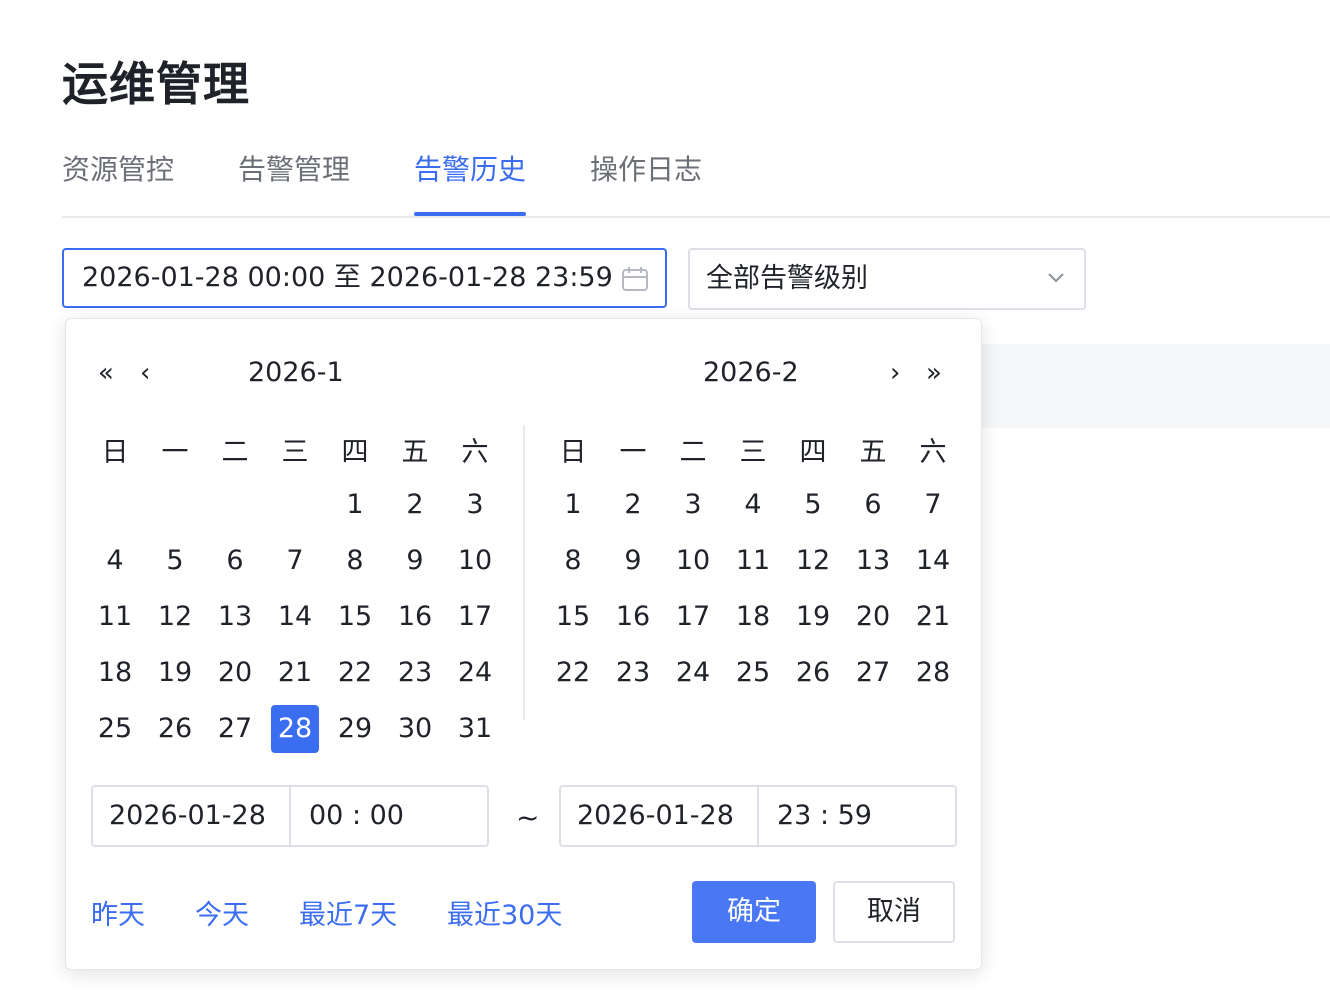 The image size is (1330, 1008). I want to click on calendar-icon, so click(635, 279).